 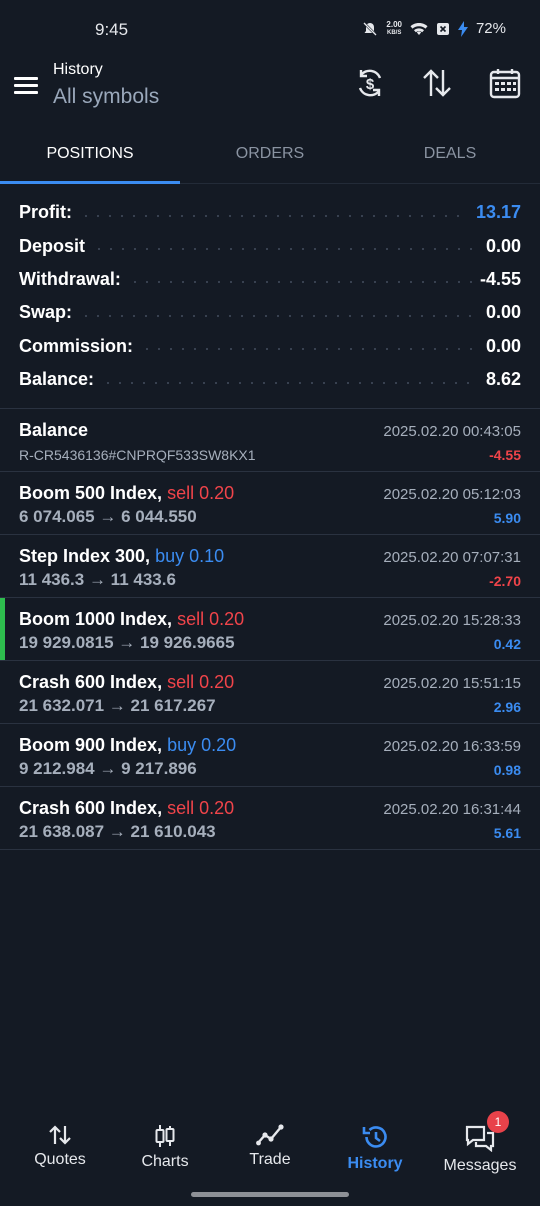 I want to click on item-profit: 0.42, so click(x=507, y=644).